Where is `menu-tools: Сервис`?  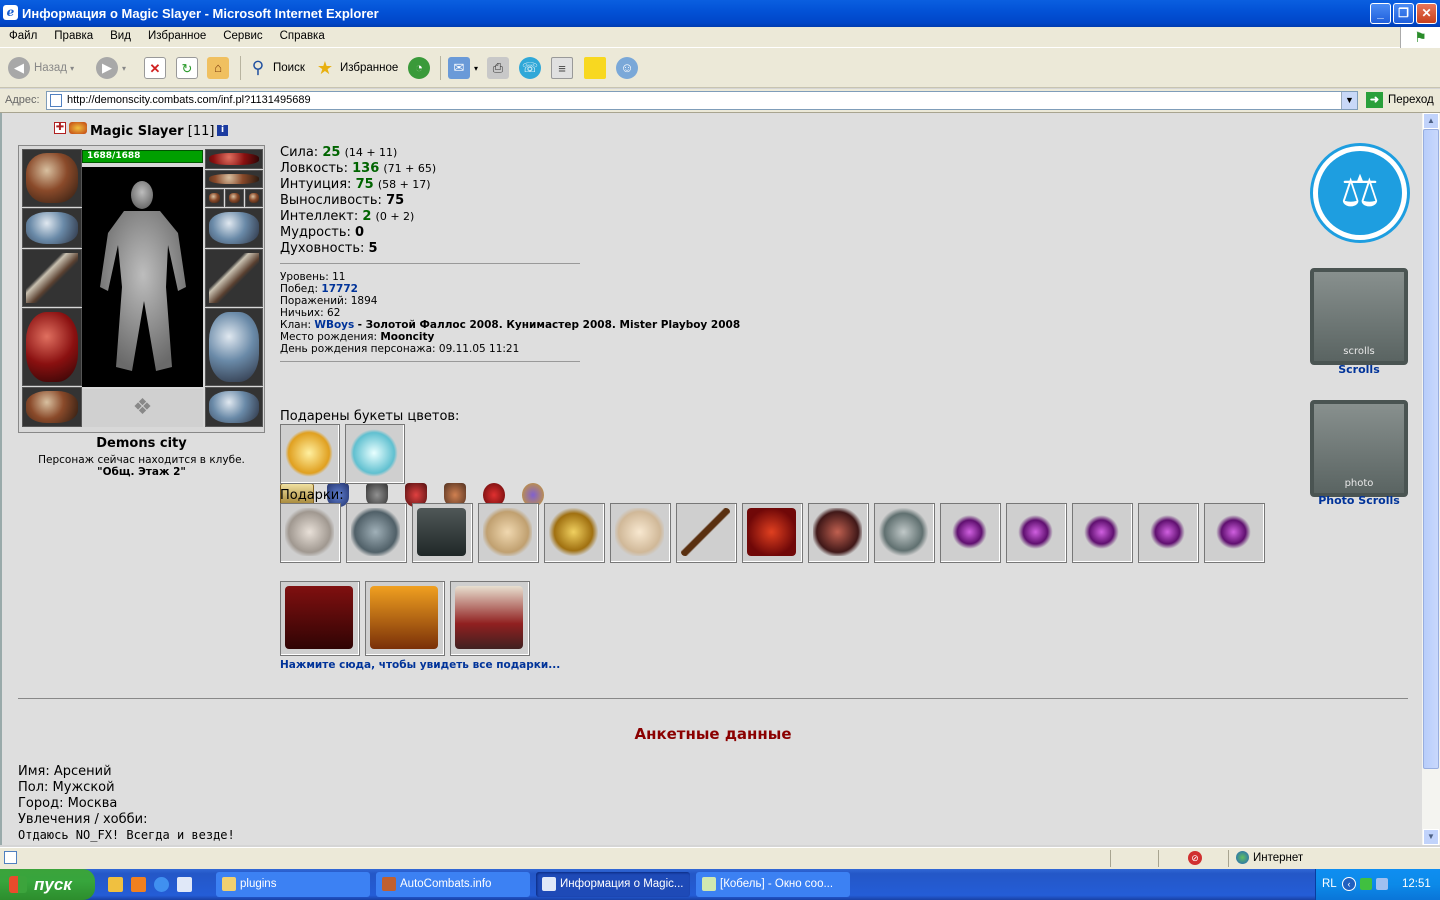
menu-tools: Сервис is located at coordinates (242, 34).